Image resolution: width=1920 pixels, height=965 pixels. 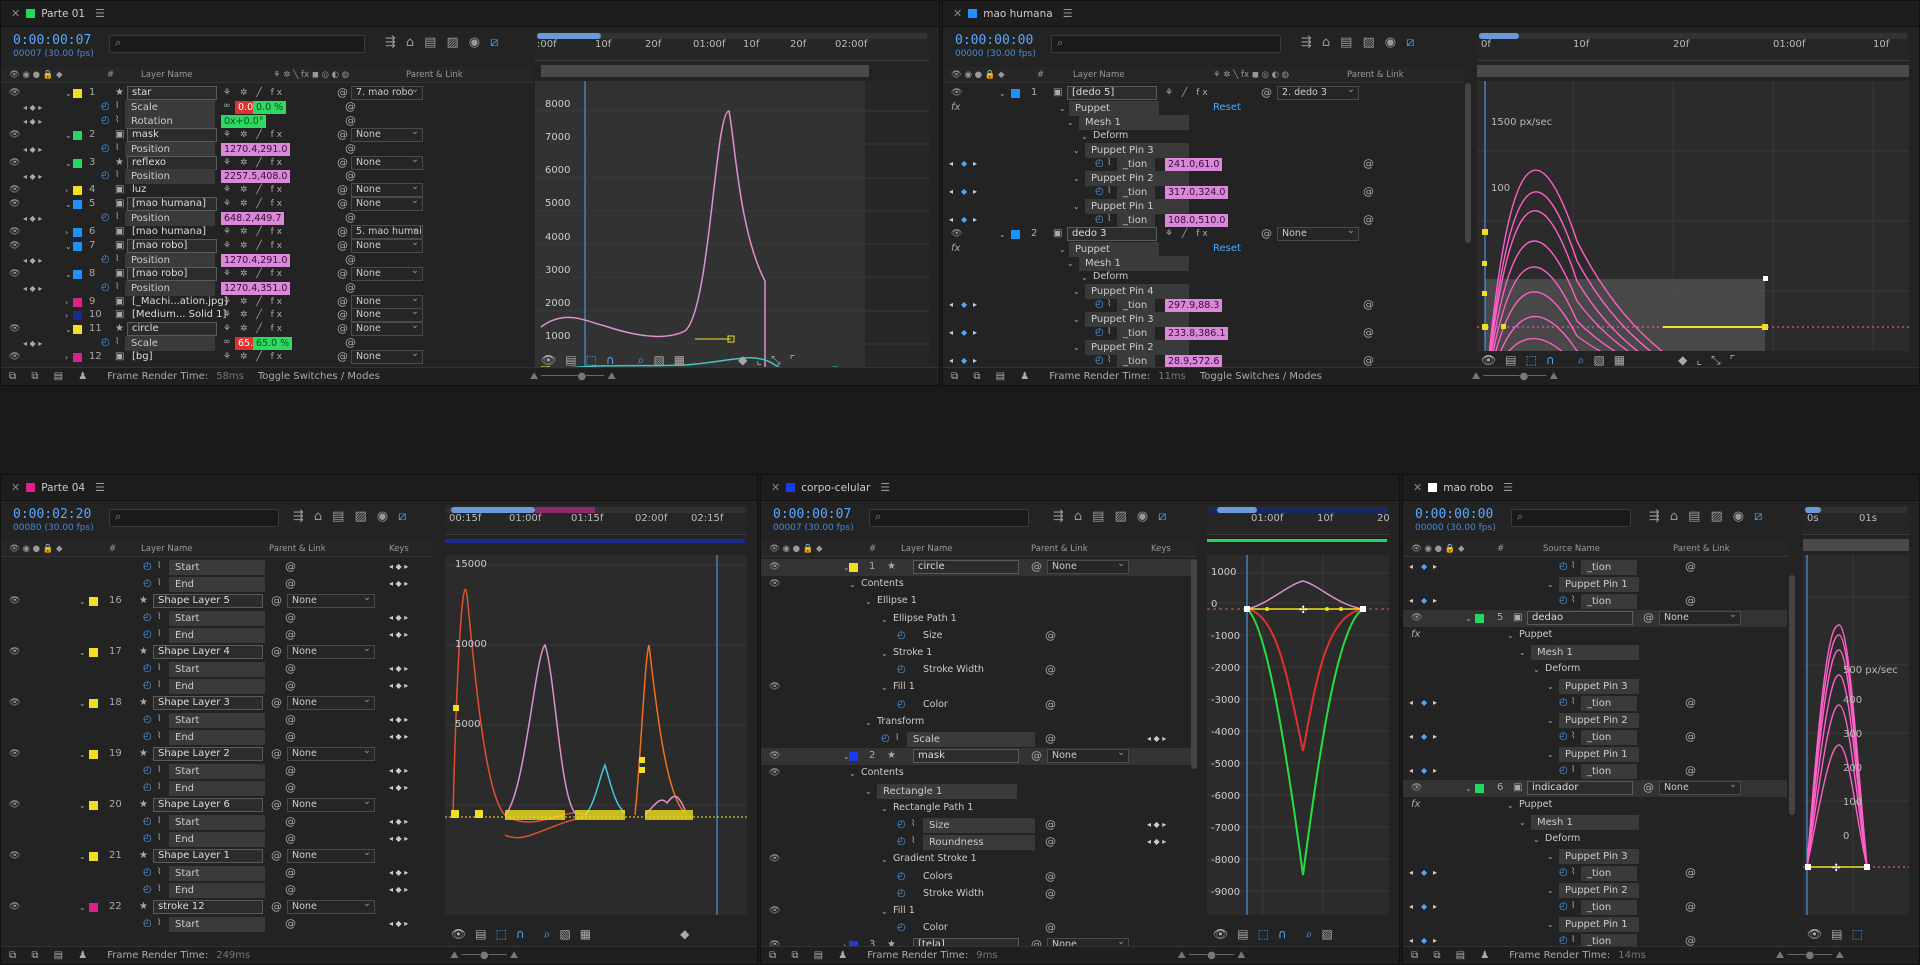 I want to click on layer-name: indicador, so click(x=1580, y=788).